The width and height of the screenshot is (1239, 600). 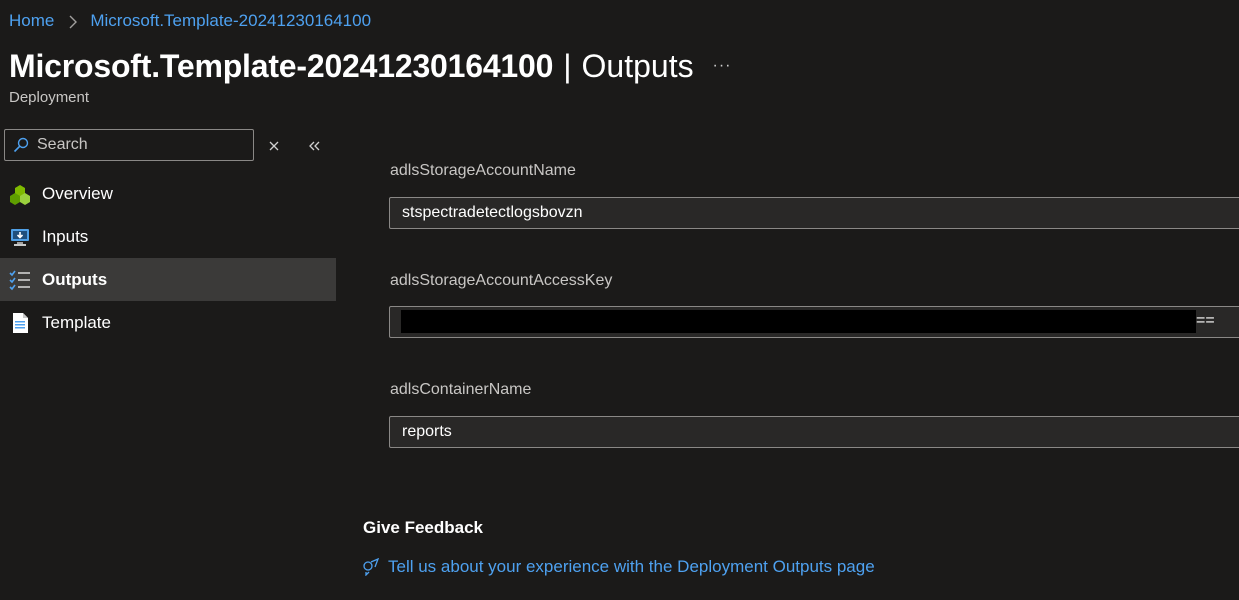 What do you see at coordinates (76, 322) in the screenshot?
I see `sidebar-item-label: Template` at bounding box center [76, 322].